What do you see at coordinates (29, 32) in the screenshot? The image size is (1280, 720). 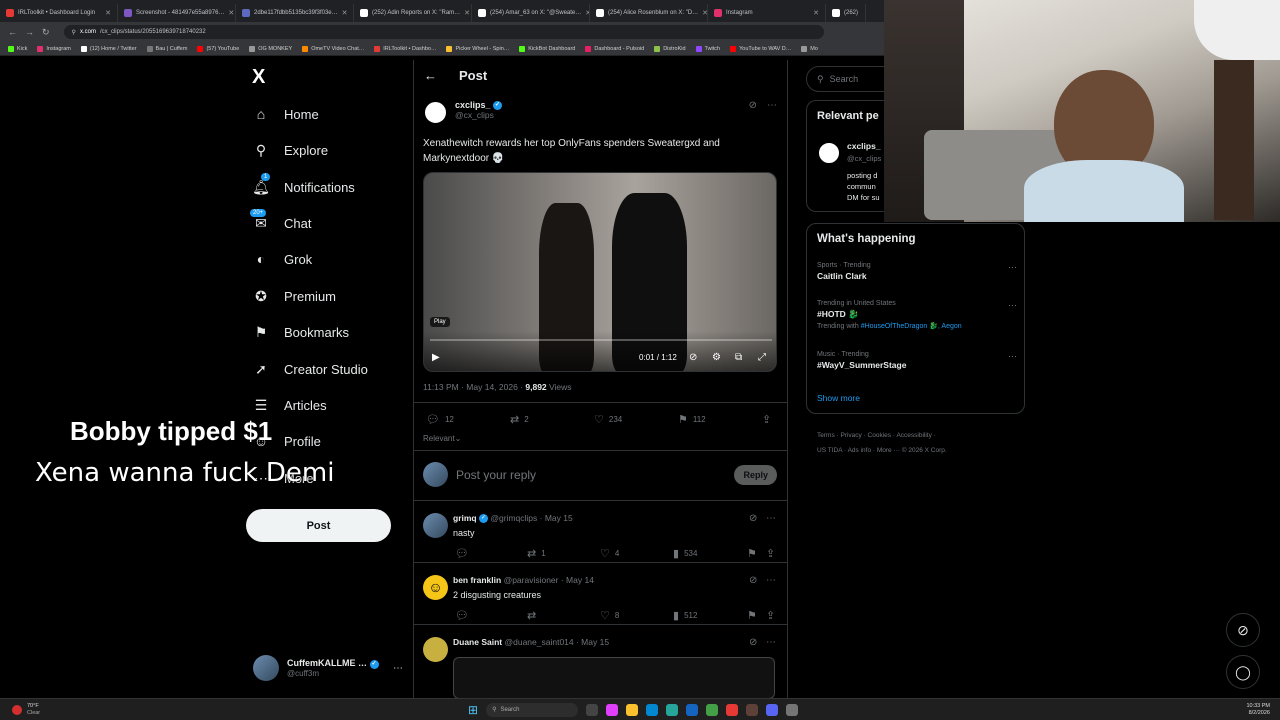 I see `forward-icon: →` at bounding box center [29, 32].